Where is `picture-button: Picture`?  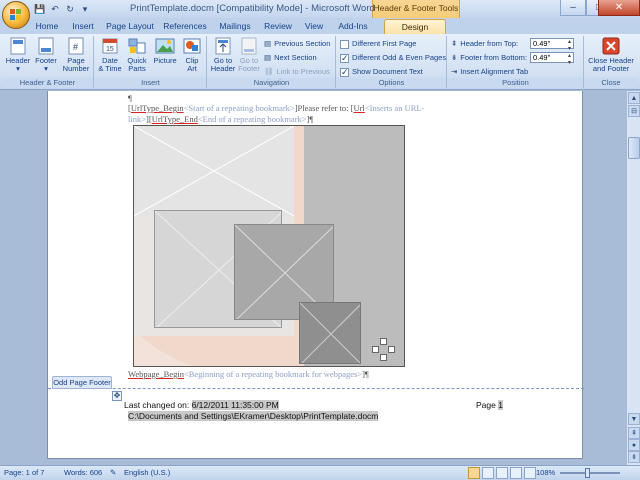
picture-button: Picture is located at coordinates (165, 51).